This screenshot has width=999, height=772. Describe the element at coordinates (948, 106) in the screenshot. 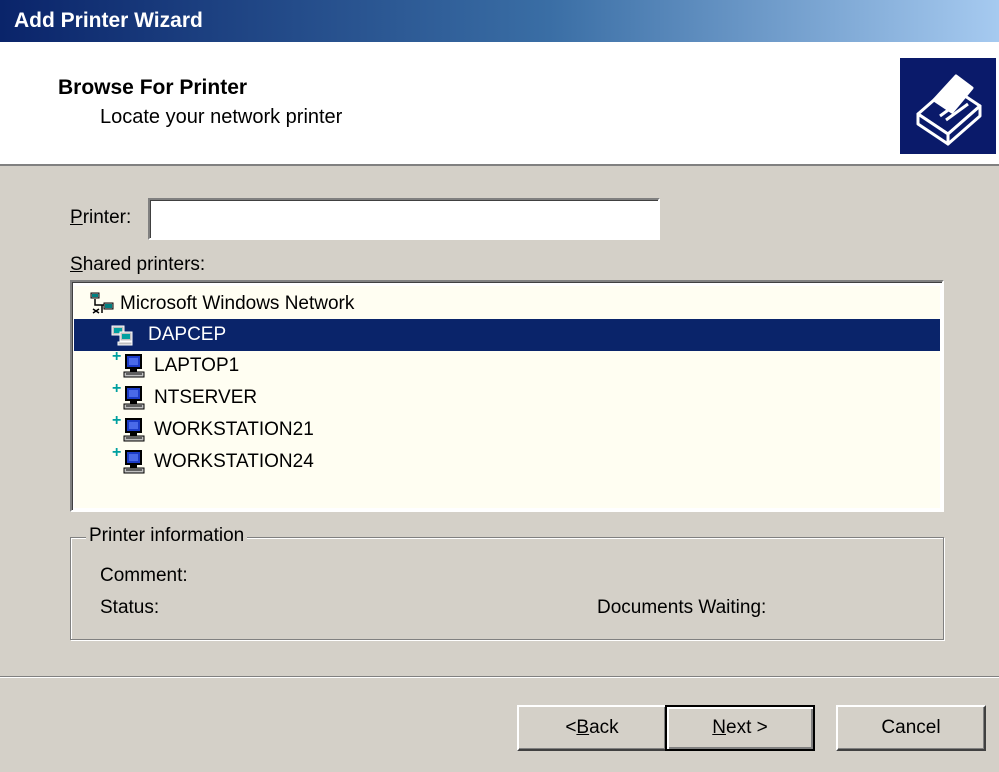

I see `printer-icon` at that location.